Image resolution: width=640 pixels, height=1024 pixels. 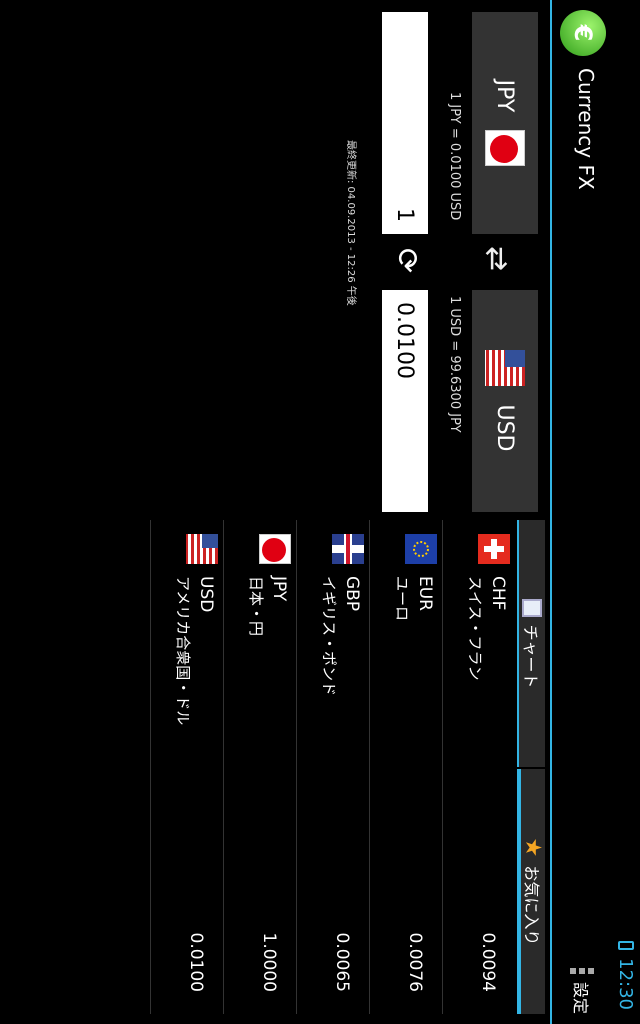 I want to click on currency-code: GBP, so click(x=352, y=594).